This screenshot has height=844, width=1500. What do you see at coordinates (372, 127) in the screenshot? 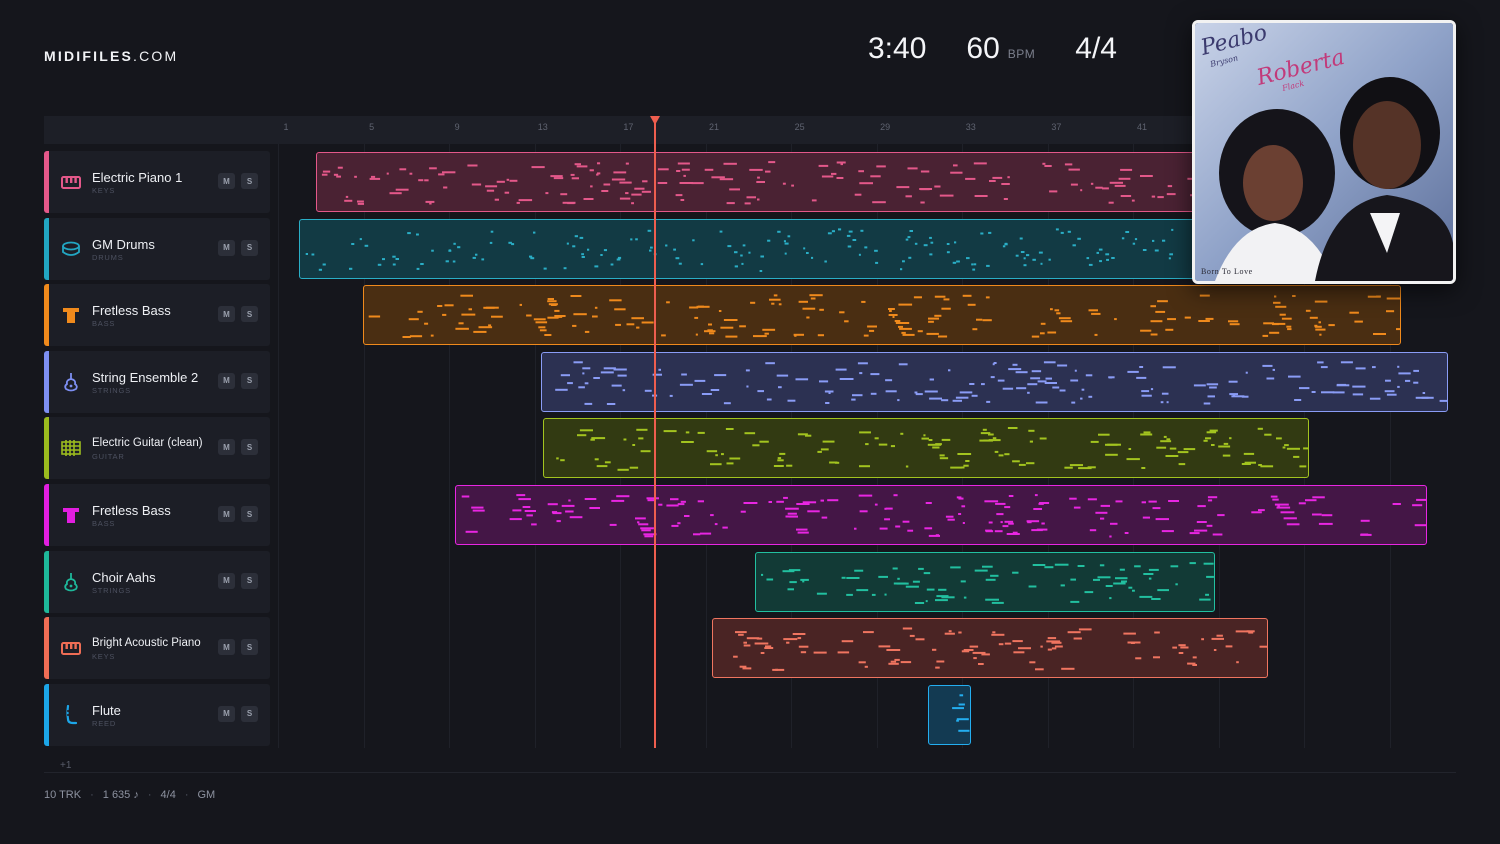
I see `ruler-tick: 5` at bounding box center [372, 127].